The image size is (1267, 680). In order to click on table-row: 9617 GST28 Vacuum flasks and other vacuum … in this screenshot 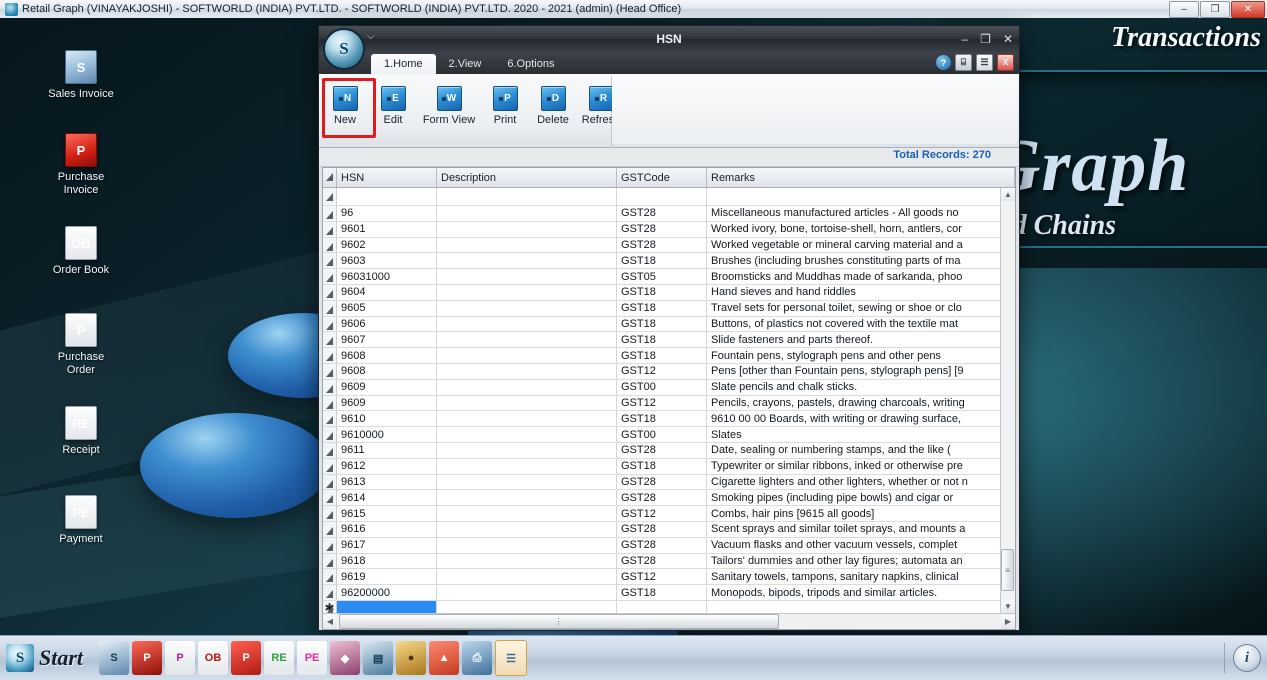, I will do `click(669, 545)`.